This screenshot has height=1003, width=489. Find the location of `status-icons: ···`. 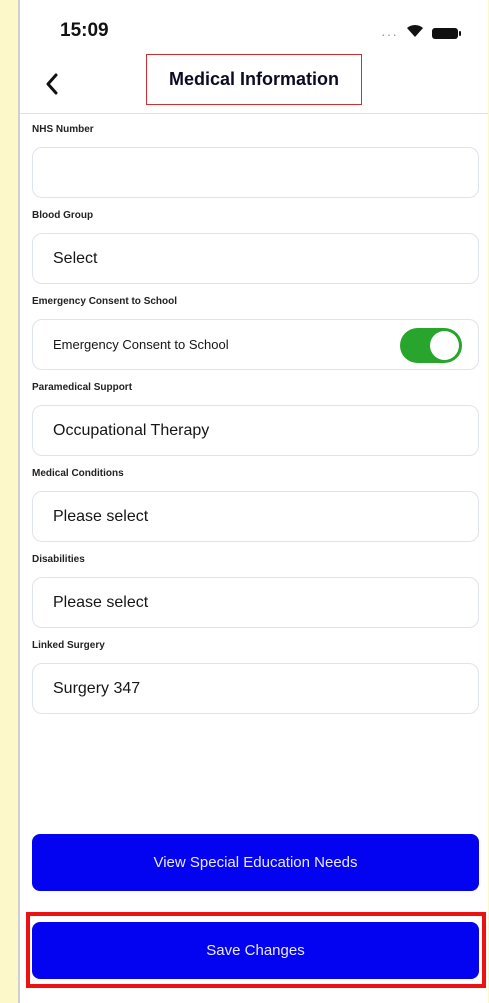

status-icons: ··· is located at coordinates (421, 33).